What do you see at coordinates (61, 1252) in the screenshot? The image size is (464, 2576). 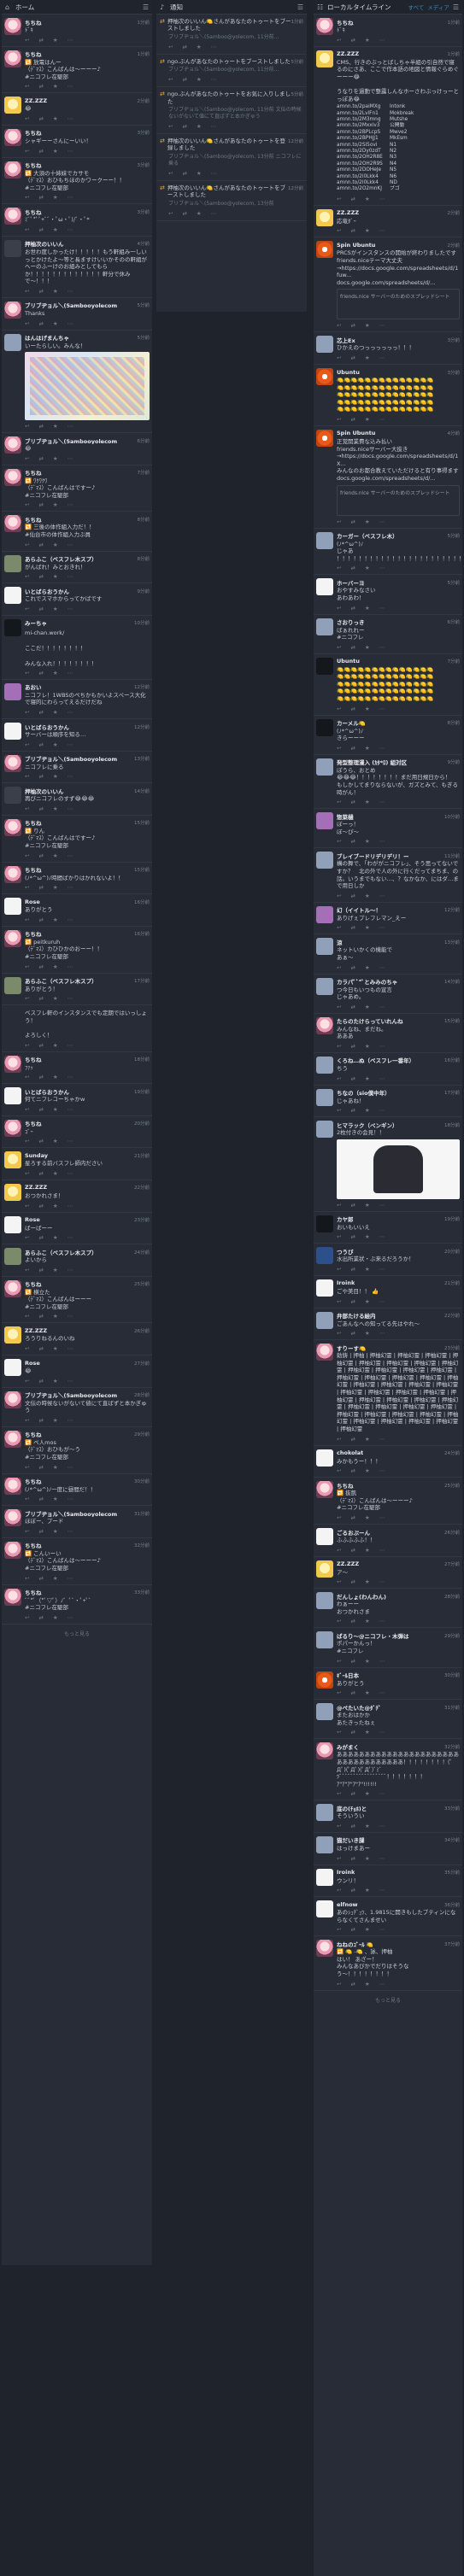 I see `display-name: あらふこ（ベスフレ木スプ）` at bounding box center [61, 1252].